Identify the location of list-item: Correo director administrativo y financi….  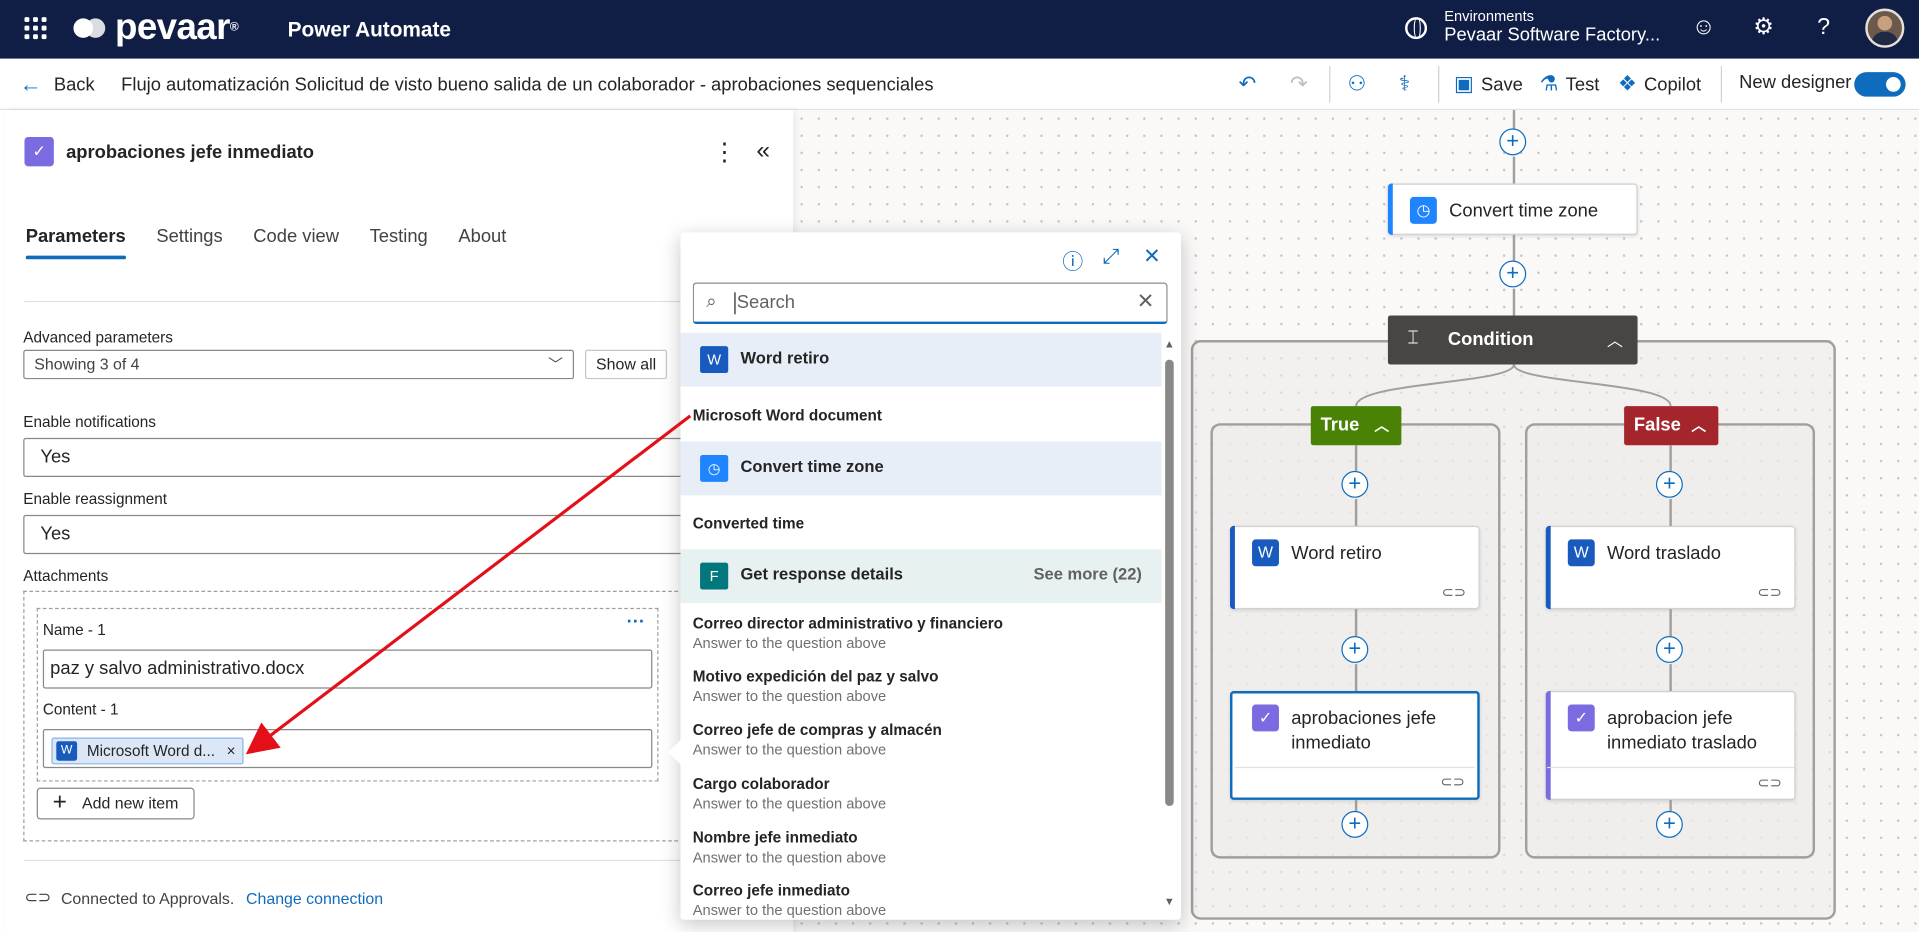
(925, 633).